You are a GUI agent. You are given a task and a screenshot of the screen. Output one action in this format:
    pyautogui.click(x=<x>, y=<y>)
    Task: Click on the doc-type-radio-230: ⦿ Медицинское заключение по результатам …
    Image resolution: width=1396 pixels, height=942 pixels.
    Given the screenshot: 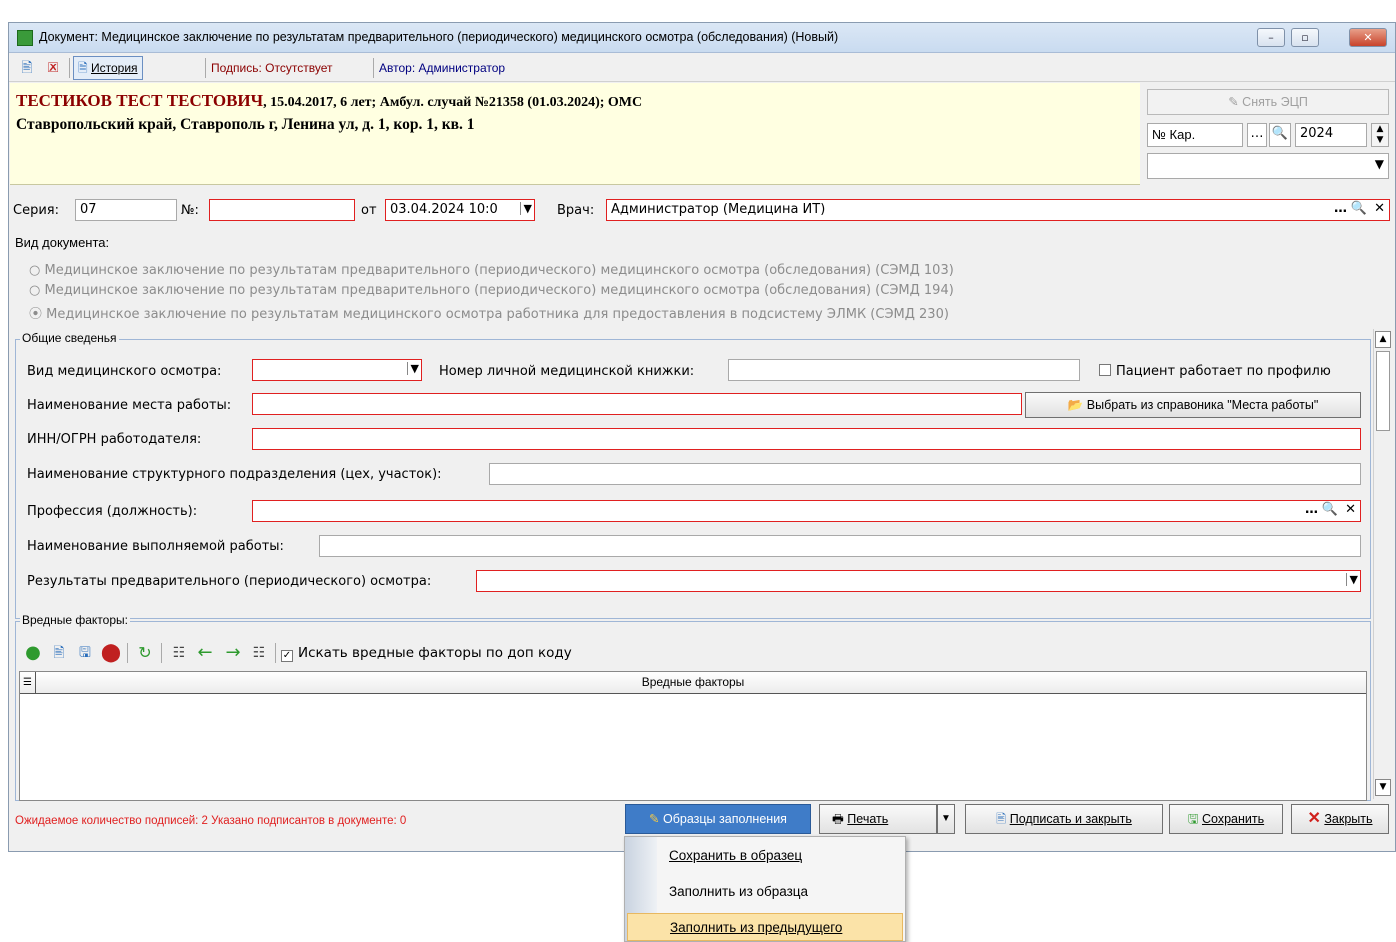 What is the action you would take?
    pyautogui.click(x=489, y=312)
    